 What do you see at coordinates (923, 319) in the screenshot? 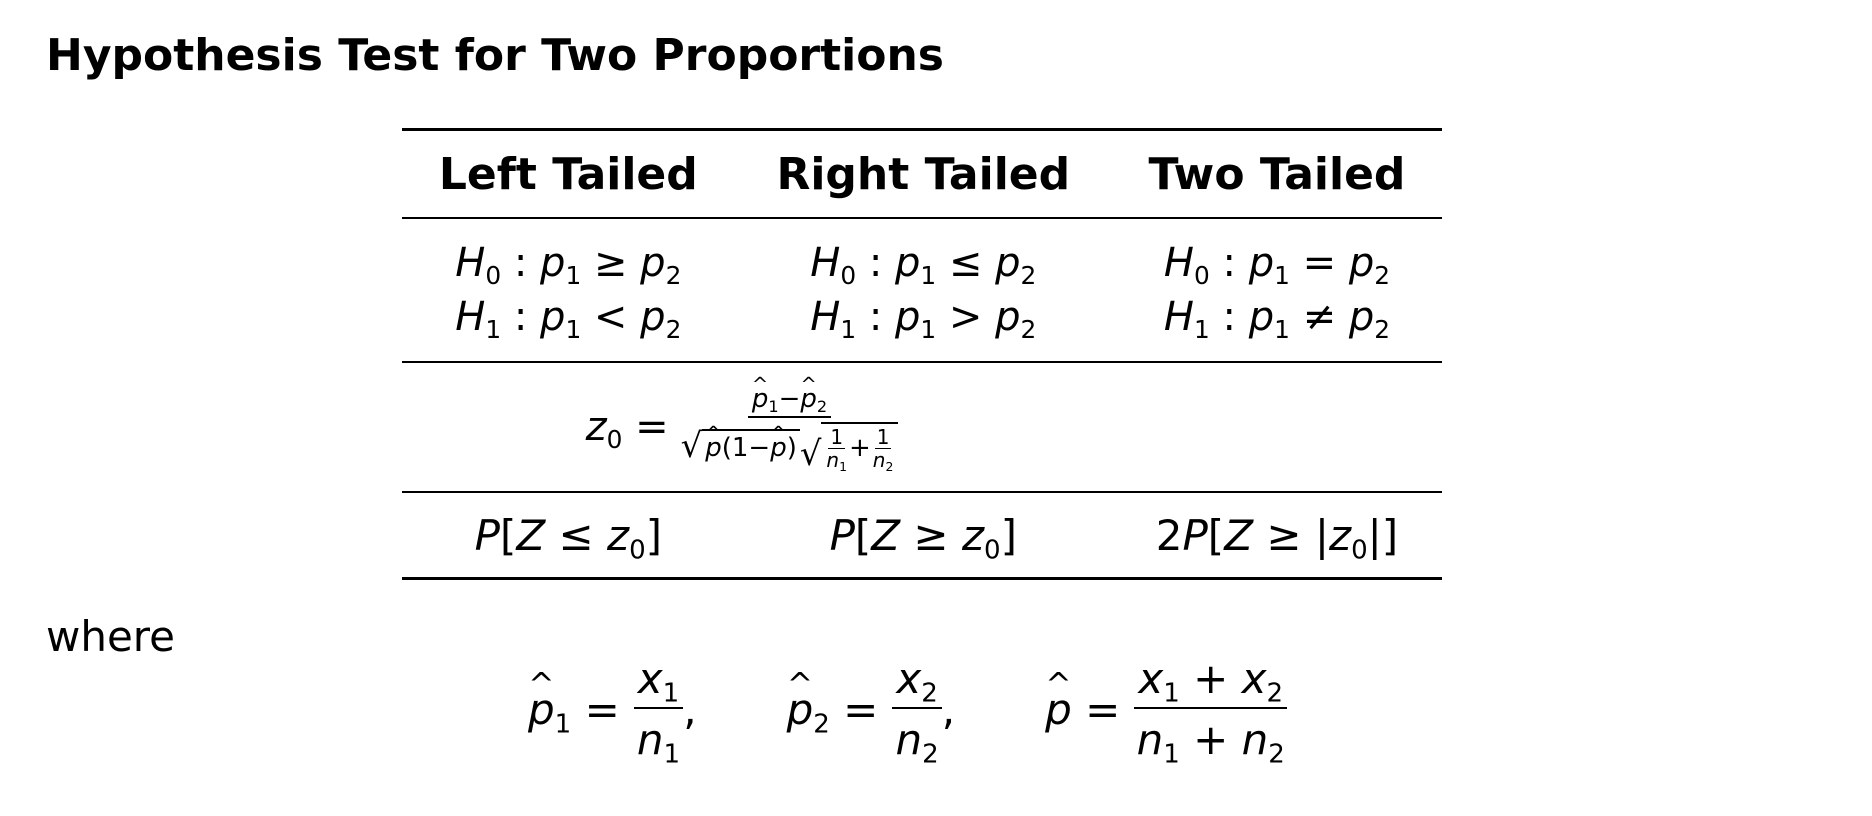
I see `alt-hypothesis-right: H1 : p1 > p2` at bounding box center [923, 319].